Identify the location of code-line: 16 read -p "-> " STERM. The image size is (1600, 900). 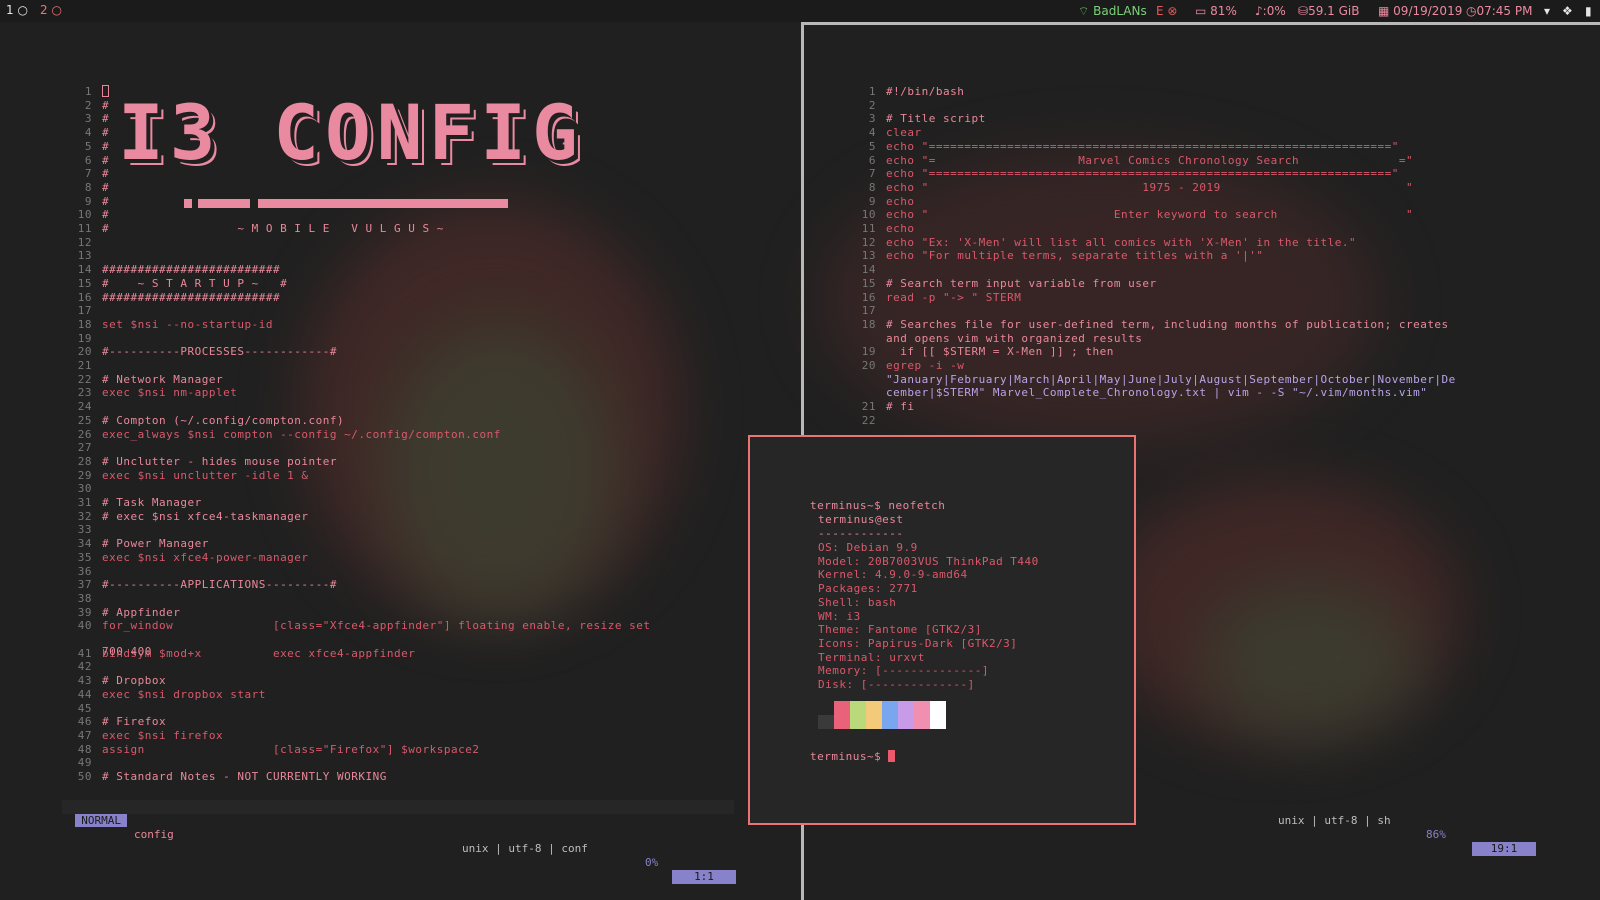
(936, 298).